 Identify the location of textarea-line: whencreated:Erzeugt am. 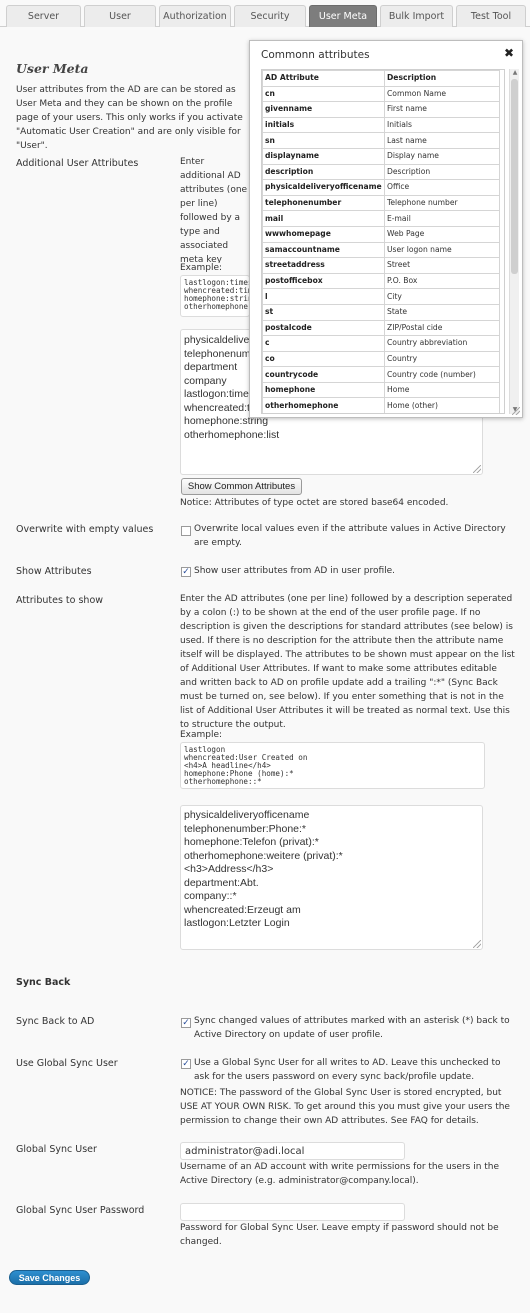
(242, 909).